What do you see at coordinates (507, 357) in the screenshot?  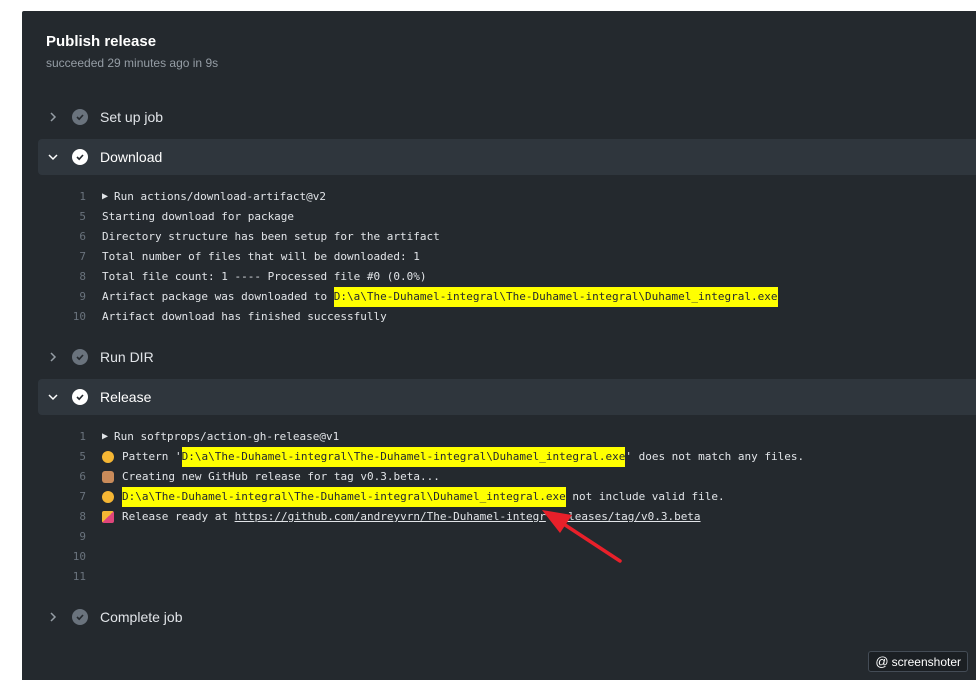 I see `step-run-dir: Run DIR` at bounding box center [507, 357].